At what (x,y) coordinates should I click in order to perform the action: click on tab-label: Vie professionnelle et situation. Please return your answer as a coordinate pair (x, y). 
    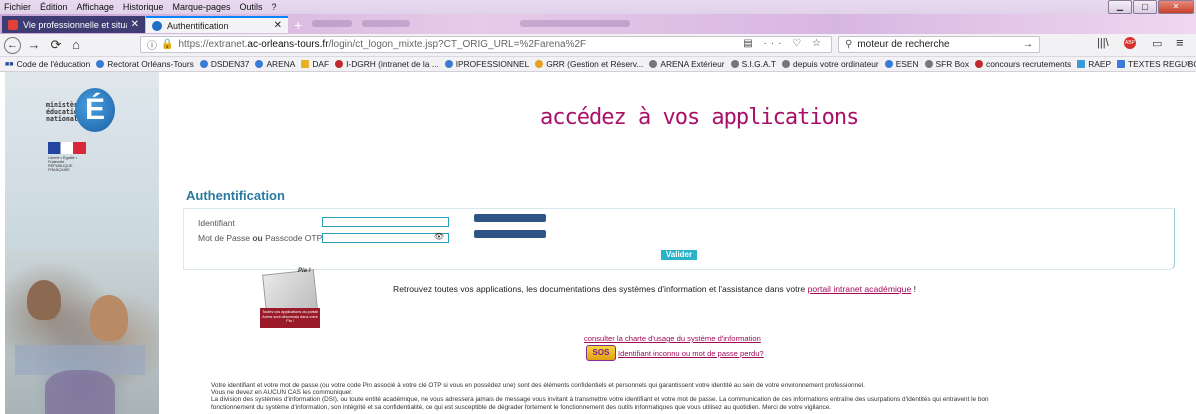
    Looking at the image, I should click on (75, 24).